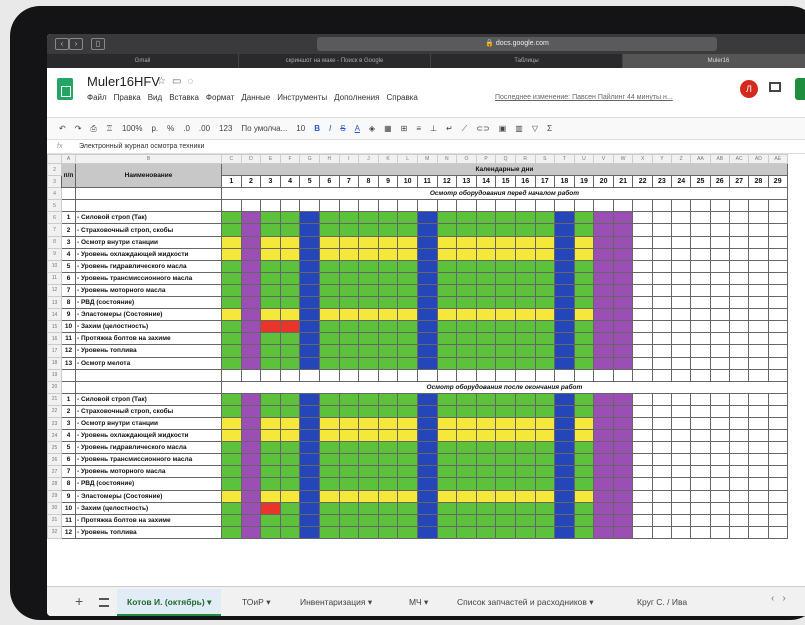  I want to click on column-header: K, so click(388, 159).